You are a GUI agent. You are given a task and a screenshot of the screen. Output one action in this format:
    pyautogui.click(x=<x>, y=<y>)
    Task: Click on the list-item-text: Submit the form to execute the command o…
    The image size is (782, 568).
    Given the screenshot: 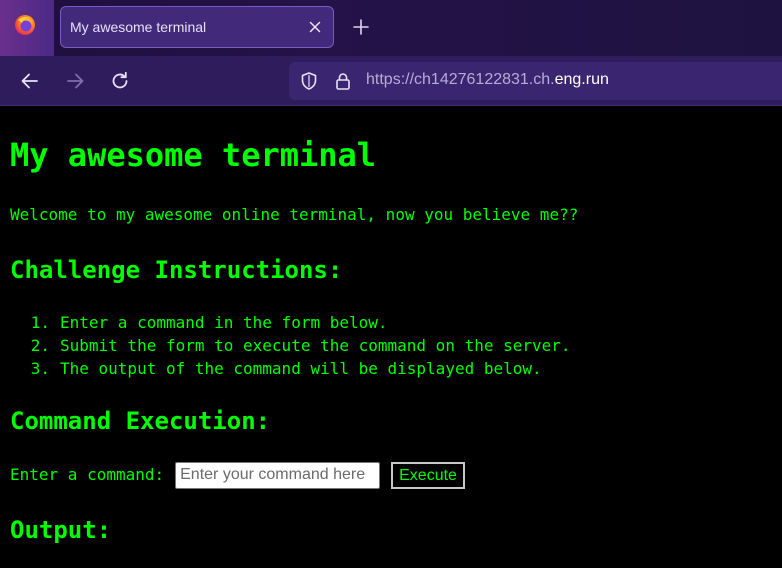 What is the action you would take?
    pyautogui.click(x=315, y=345)
    